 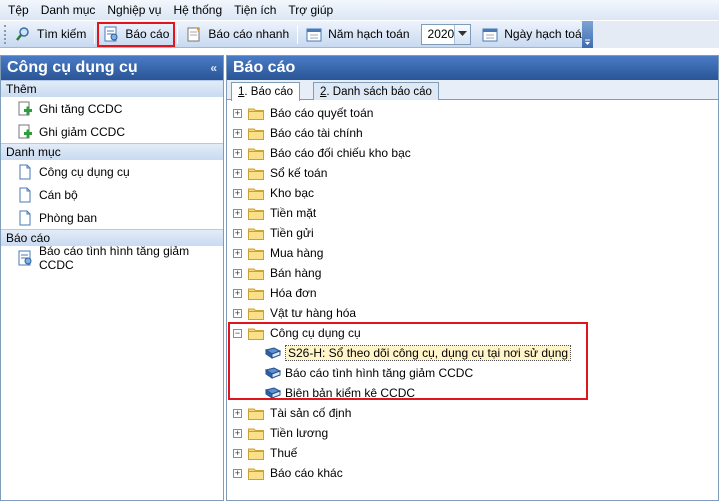 I want to click on left-panel-header: Công cụ dụng cụ «, so click(x=112, y=68).